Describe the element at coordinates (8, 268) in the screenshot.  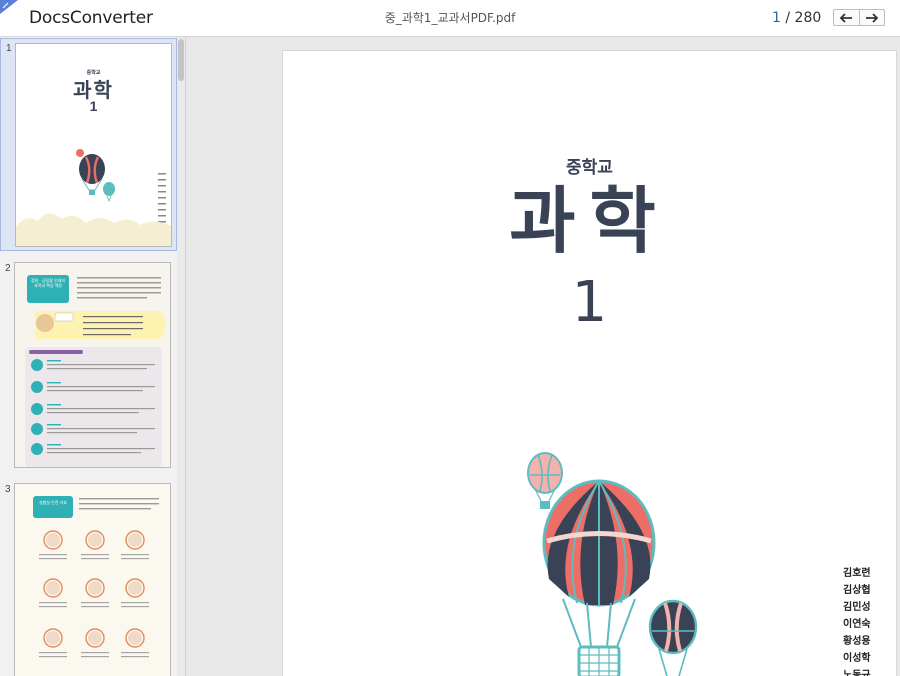
I see `thumbnail-number: 2` at that location.